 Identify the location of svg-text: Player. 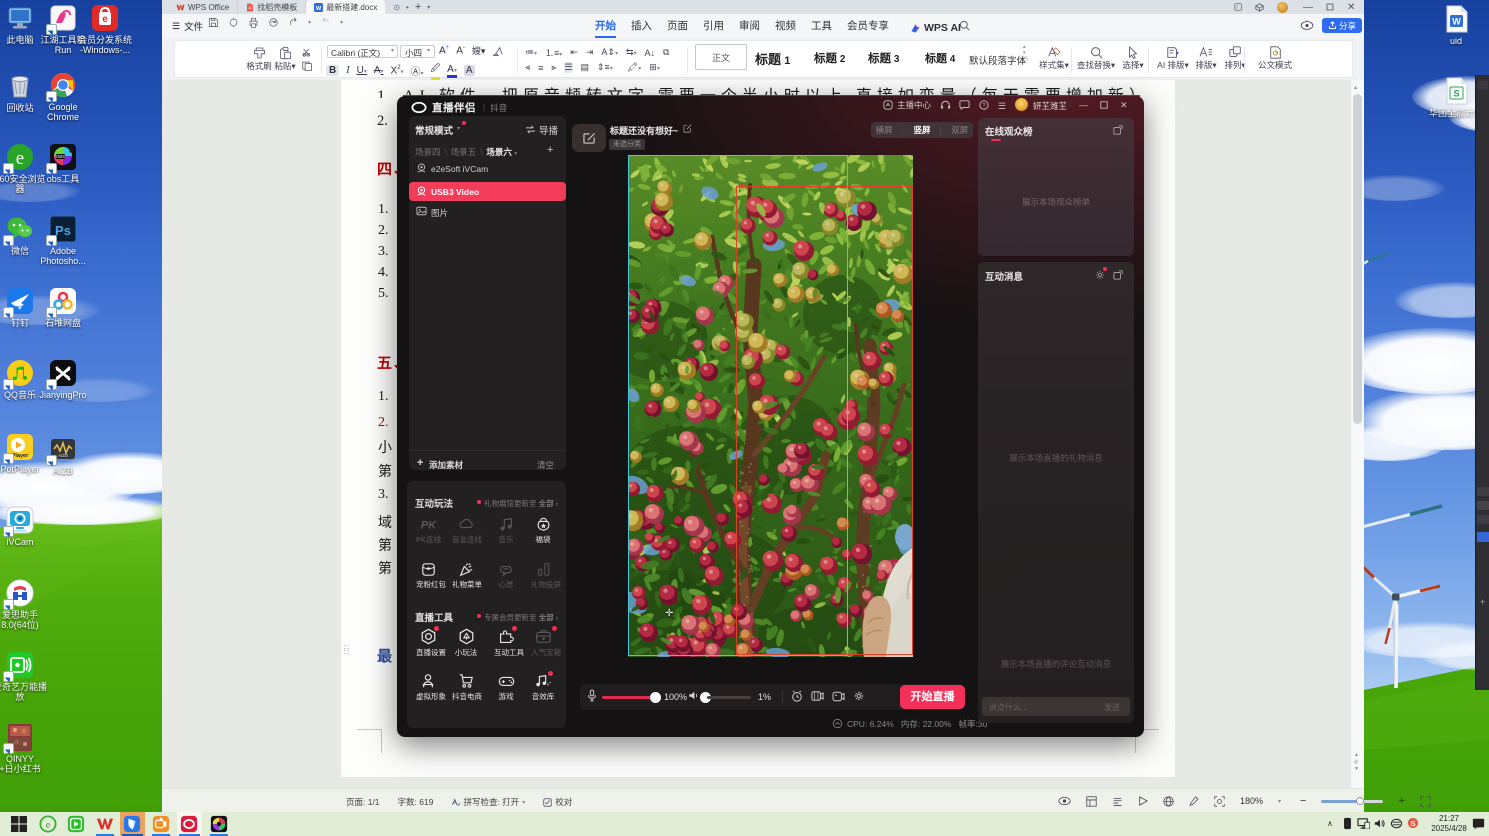
(20, 456).